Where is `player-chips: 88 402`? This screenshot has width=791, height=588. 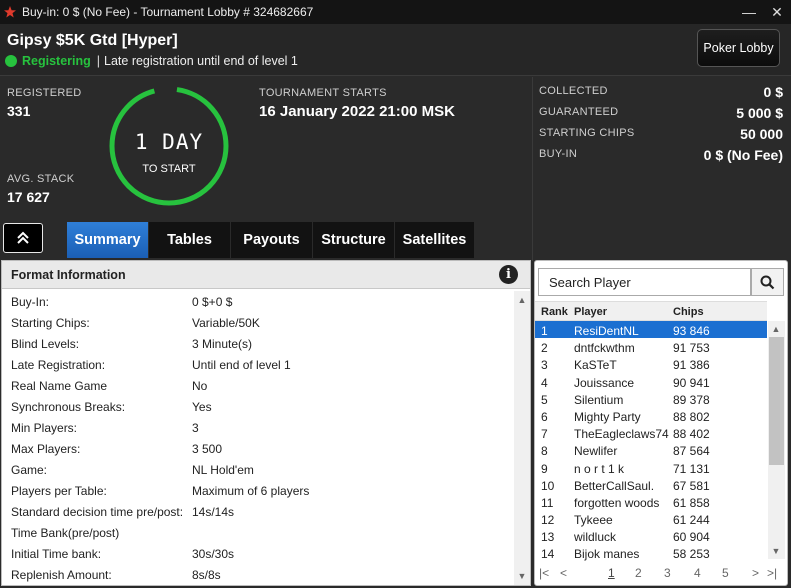
player-chips: 88 402 is located at coordinates (691, 434).